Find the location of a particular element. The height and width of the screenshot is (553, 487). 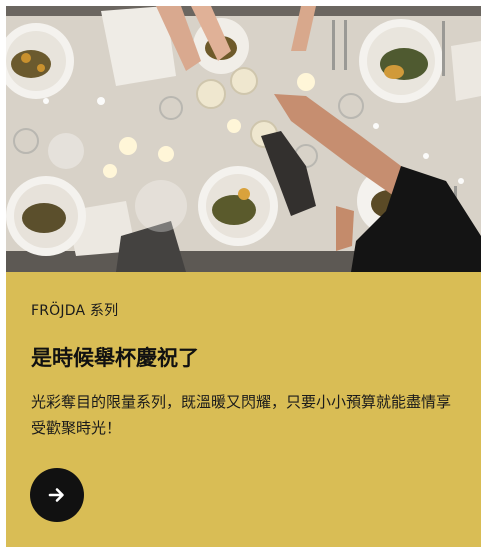

promo-arrow-button is located at coordinates (57, 495).